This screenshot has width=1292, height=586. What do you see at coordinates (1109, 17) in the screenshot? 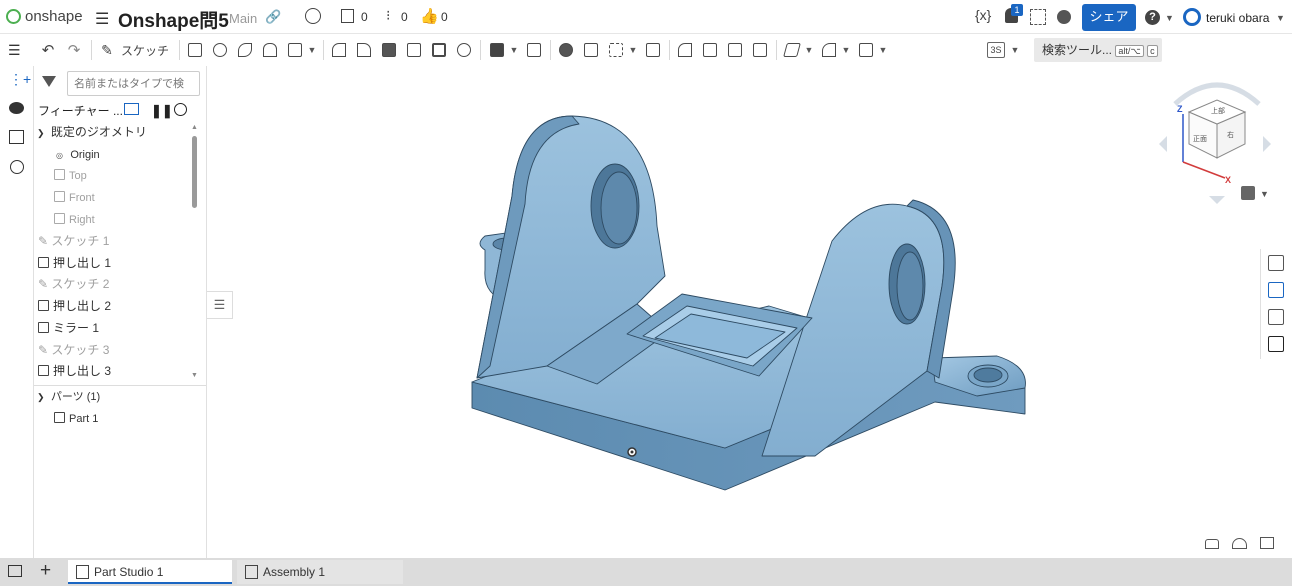
I see `share-button: シェア` at bounding box center [1109, 17].